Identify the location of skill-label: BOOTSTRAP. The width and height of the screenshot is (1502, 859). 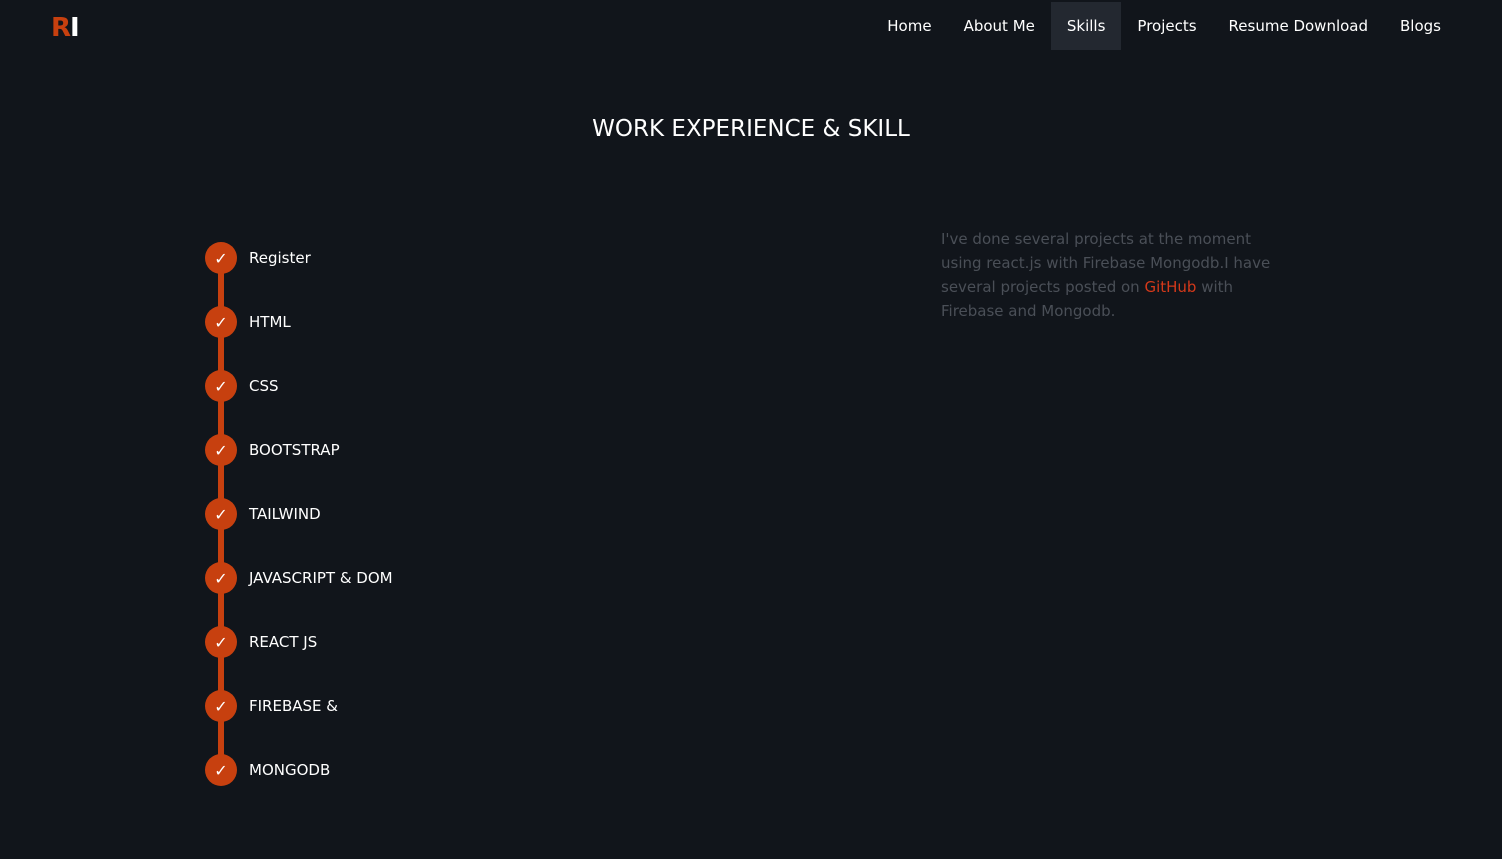
(294, 450).